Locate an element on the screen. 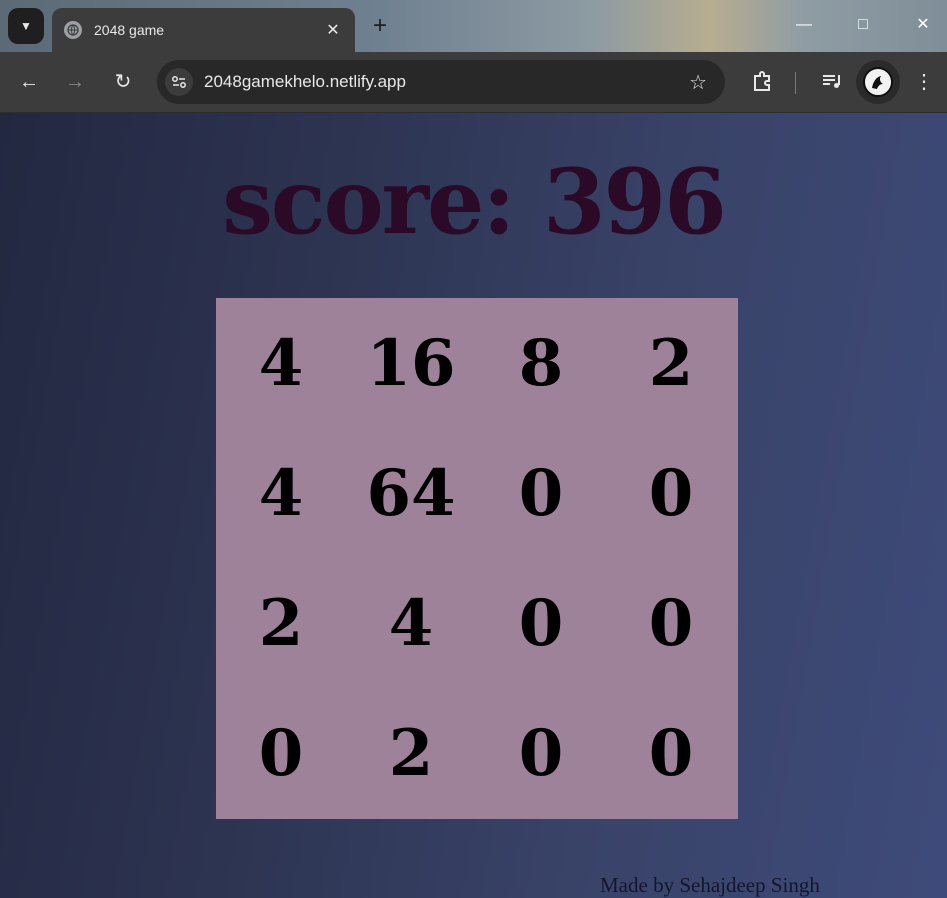  close-window-icon: ✕ is located at coordinates (923, 25).